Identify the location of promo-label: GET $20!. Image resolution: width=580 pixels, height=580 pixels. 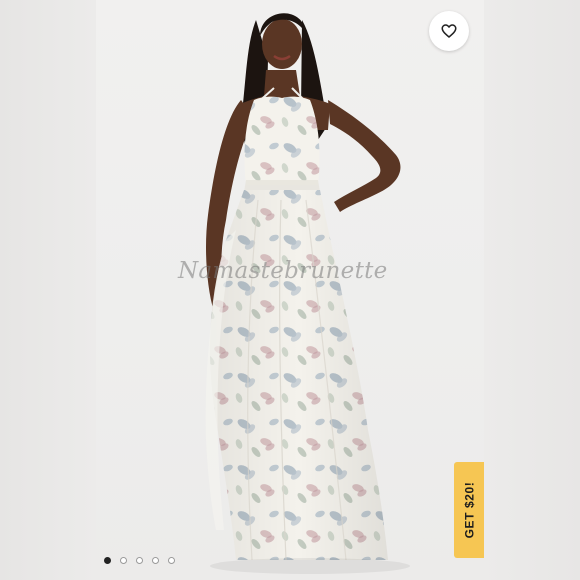
(469, 510).